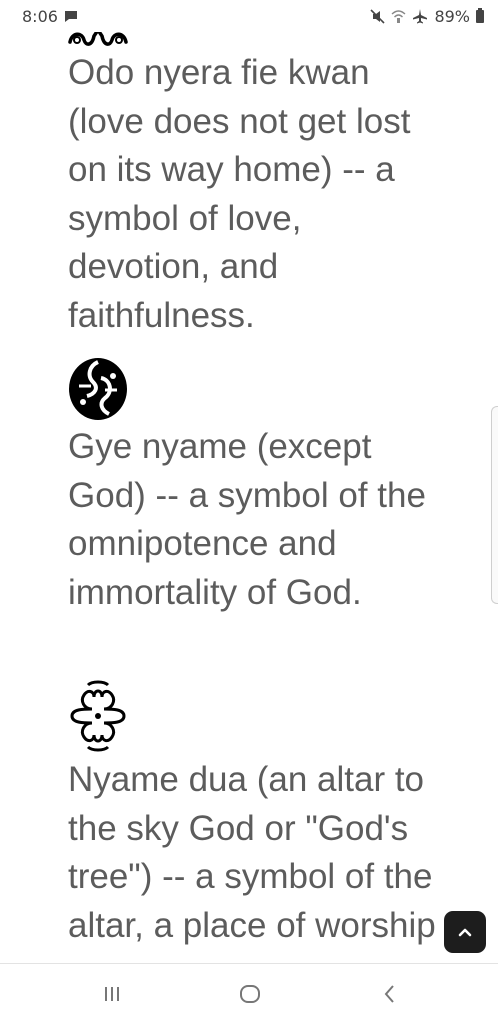 This screenshot has width=498, height=1024. I want to click on airplane-icon, so click(420, 16).